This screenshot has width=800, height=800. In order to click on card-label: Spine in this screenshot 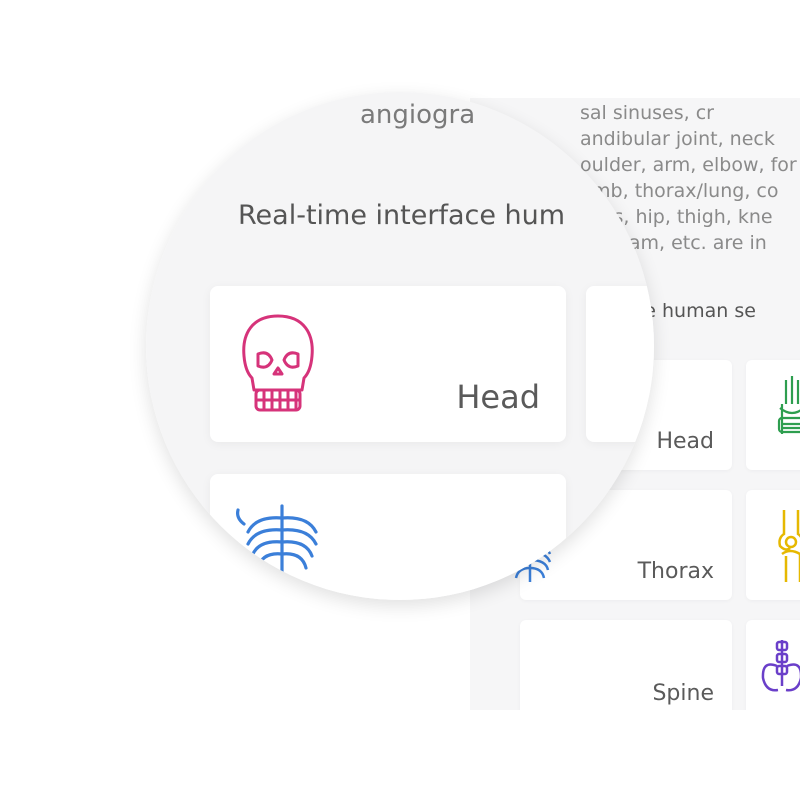, I will do `click(683, 693)`.